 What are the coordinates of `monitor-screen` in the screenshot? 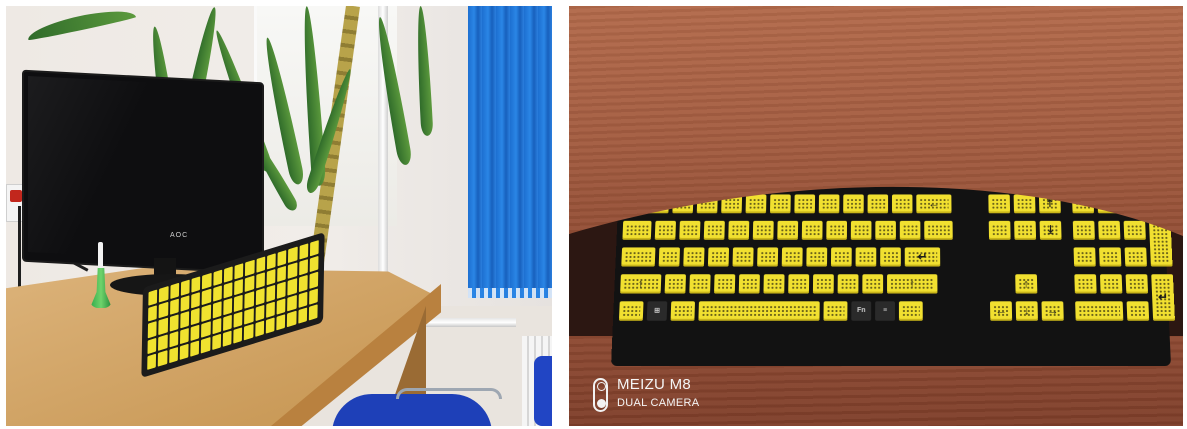 It's located at (143, 170).